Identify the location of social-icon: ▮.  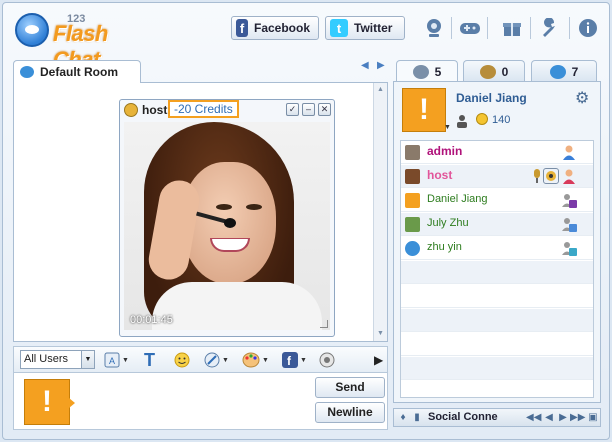
(417, 417).